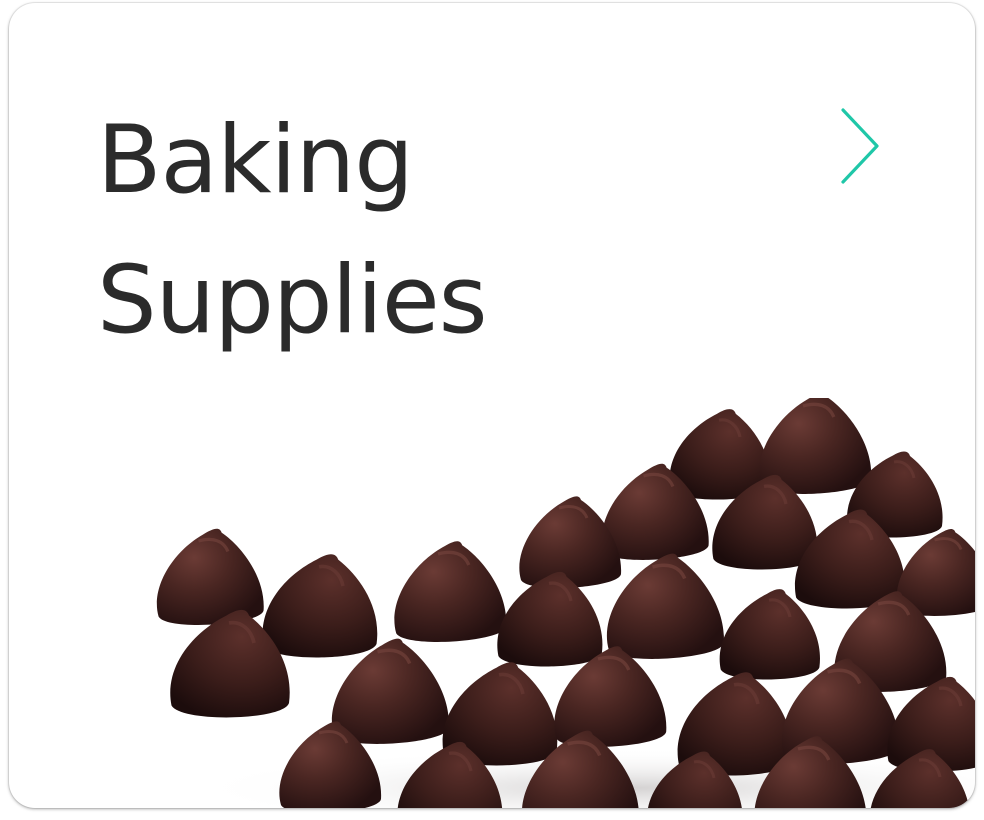 The width and height of the screenshot is (984, 820). Describe the element at coordinates (860, 146) in the screenshot. I see `chevron-right-icon` at that location.